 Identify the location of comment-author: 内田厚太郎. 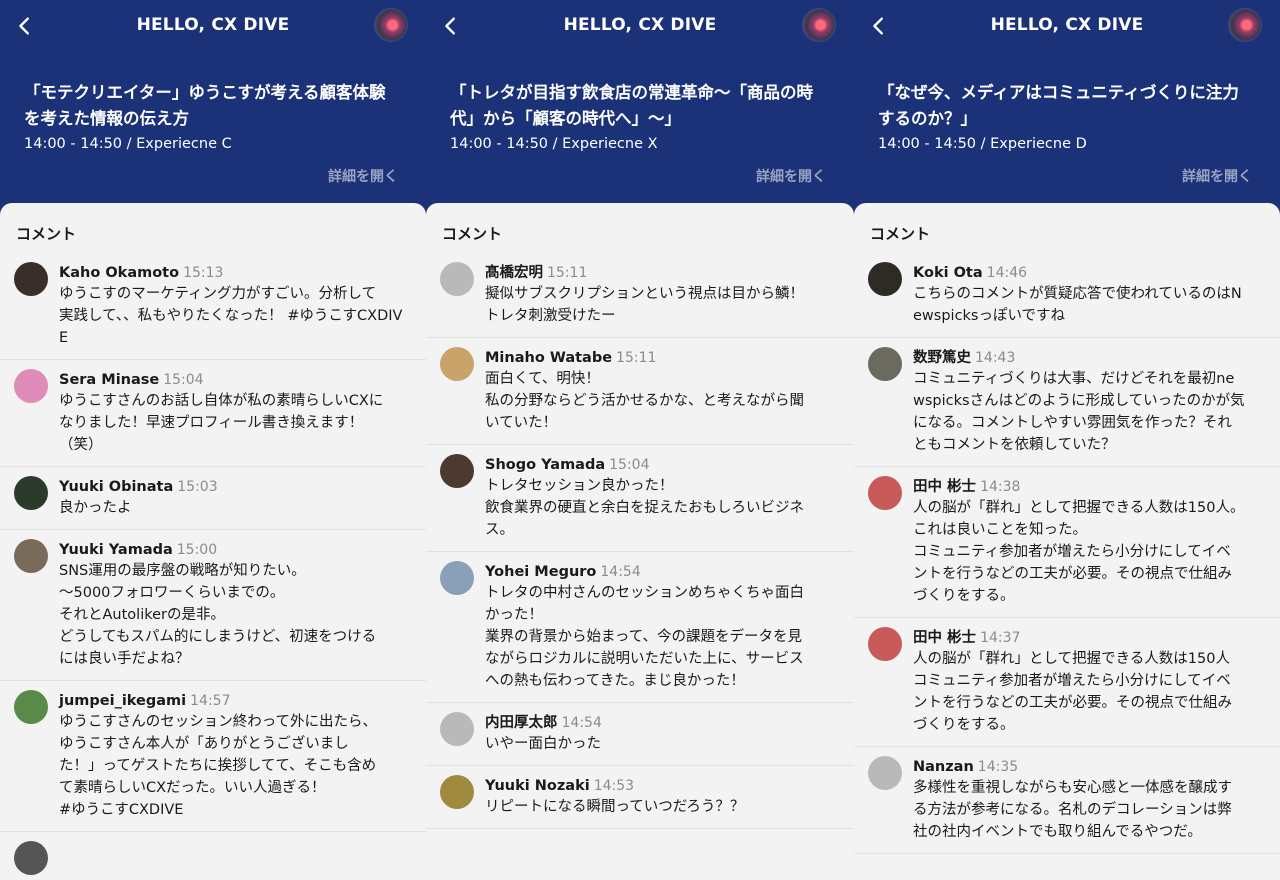
(521, 723).